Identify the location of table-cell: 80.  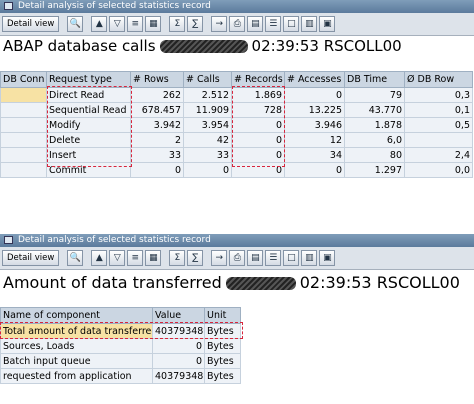
(374, 155).